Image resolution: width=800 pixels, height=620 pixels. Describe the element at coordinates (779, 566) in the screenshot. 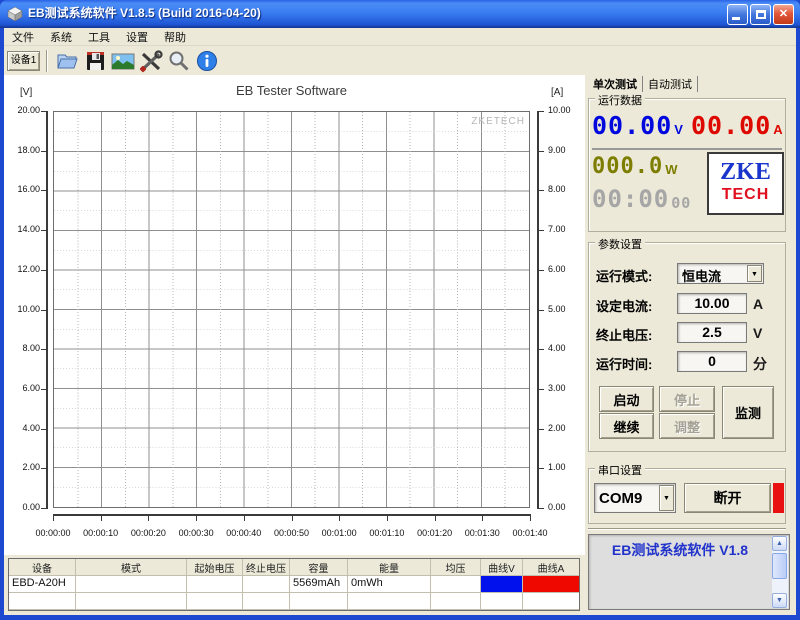

I see `scrollbar-thumb` at that location.